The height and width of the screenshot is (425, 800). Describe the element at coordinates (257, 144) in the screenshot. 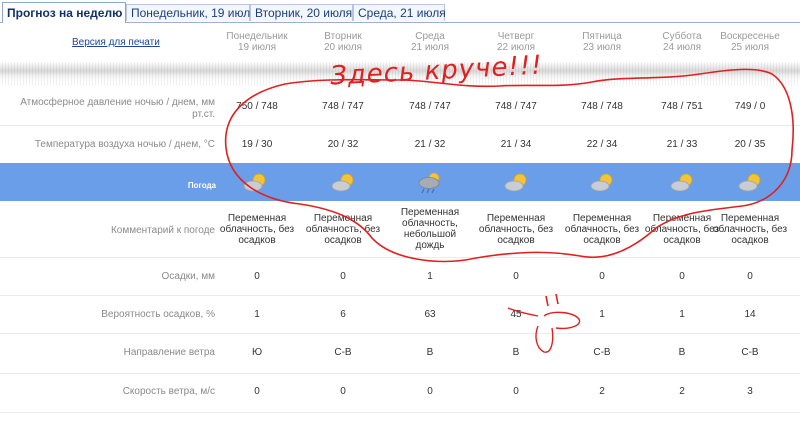

I see `temperature-cell: 19 / 30` at that location.